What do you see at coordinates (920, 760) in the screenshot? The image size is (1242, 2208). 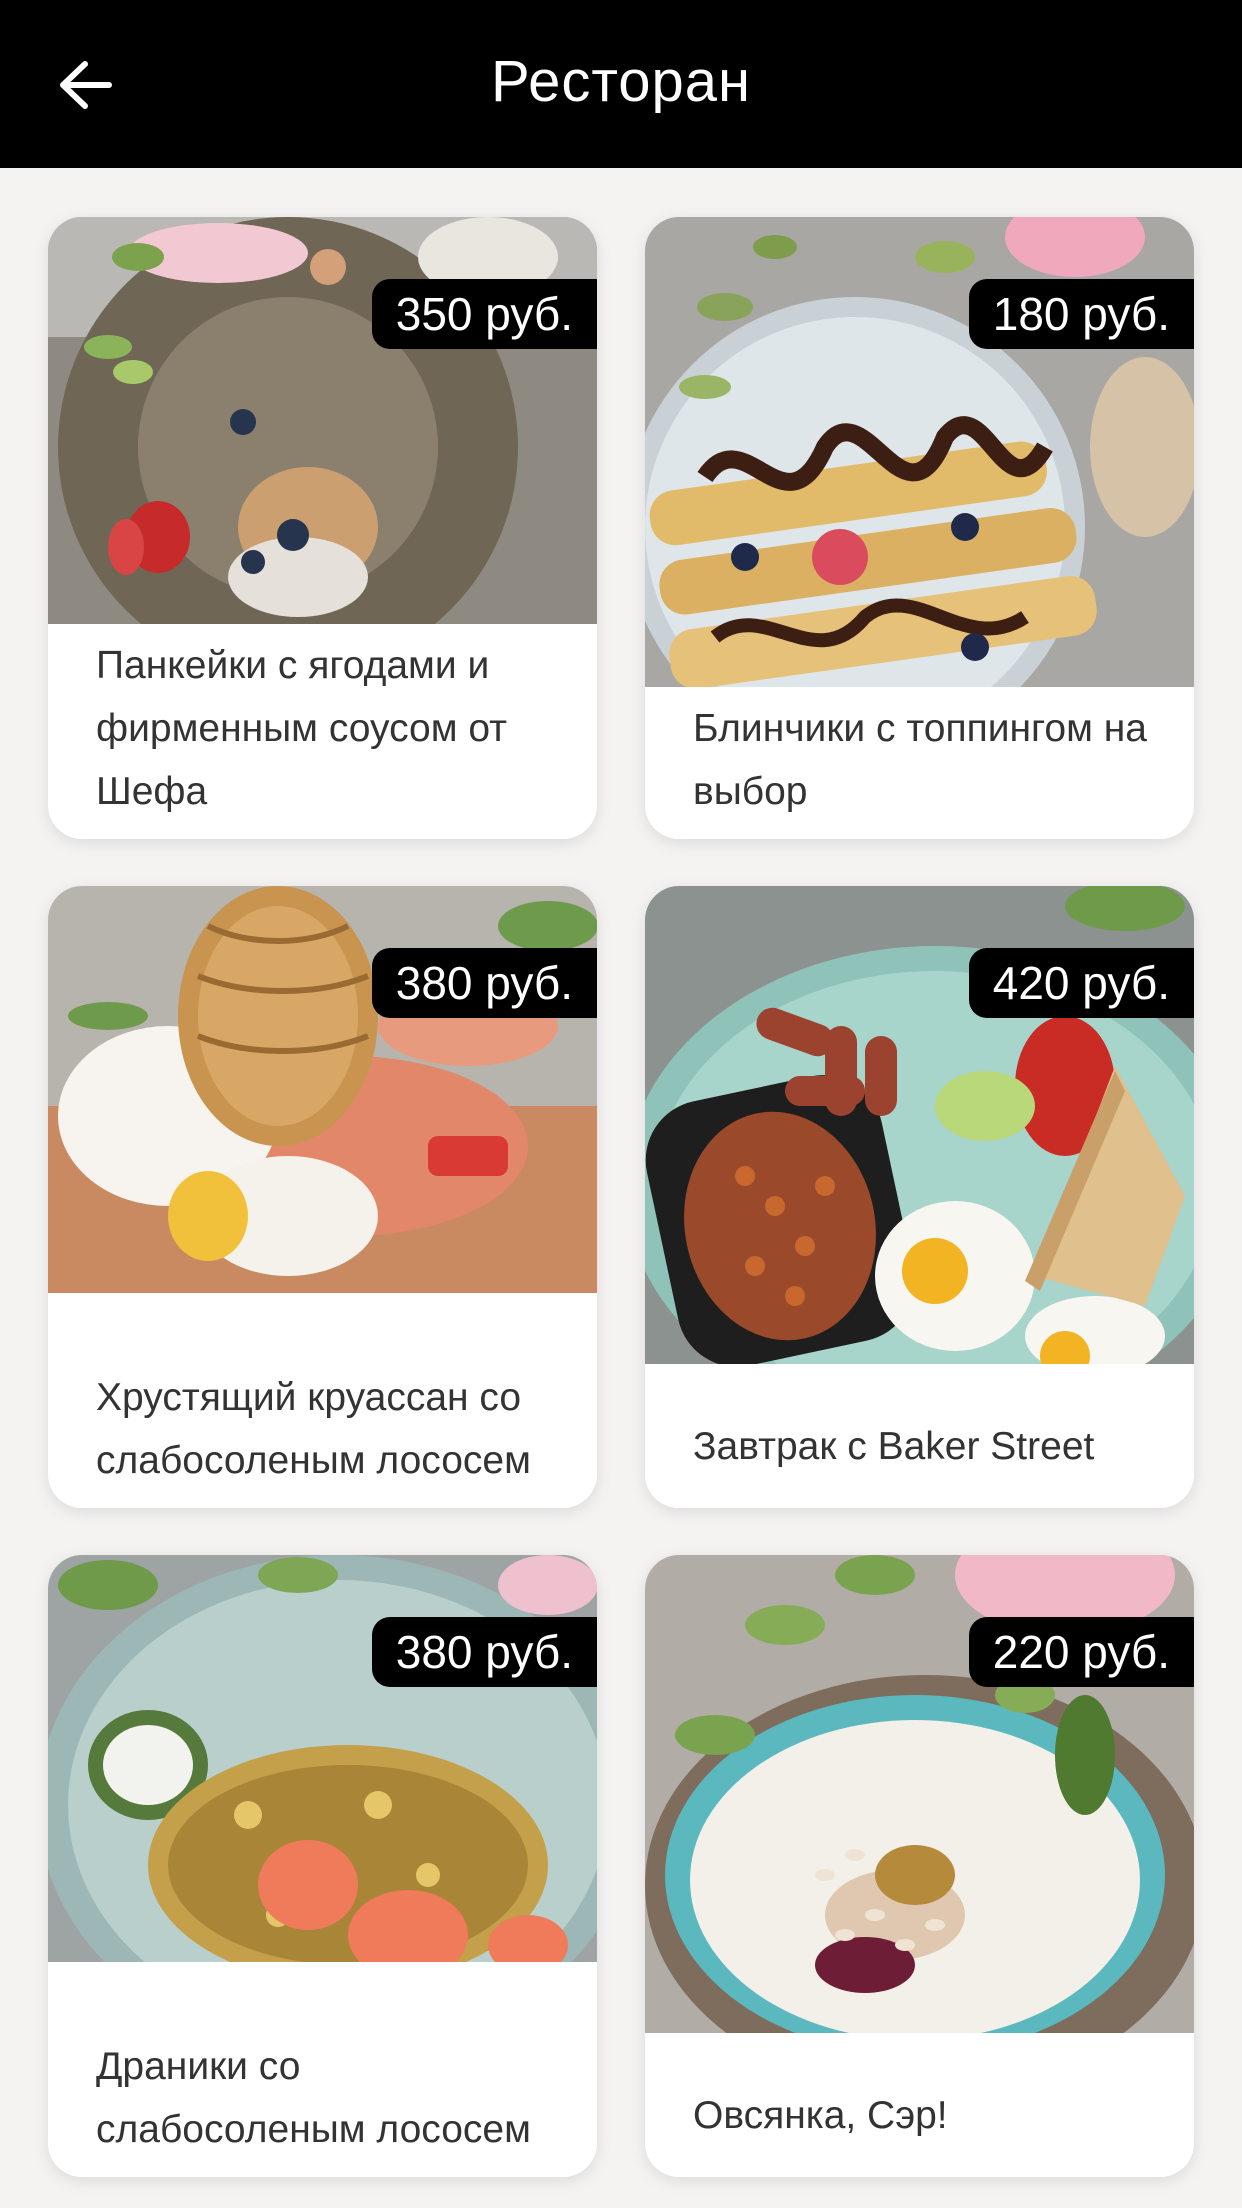 I see `dish-name: Блинчики с топпингом на выбор` at bounding box center [920, 760].